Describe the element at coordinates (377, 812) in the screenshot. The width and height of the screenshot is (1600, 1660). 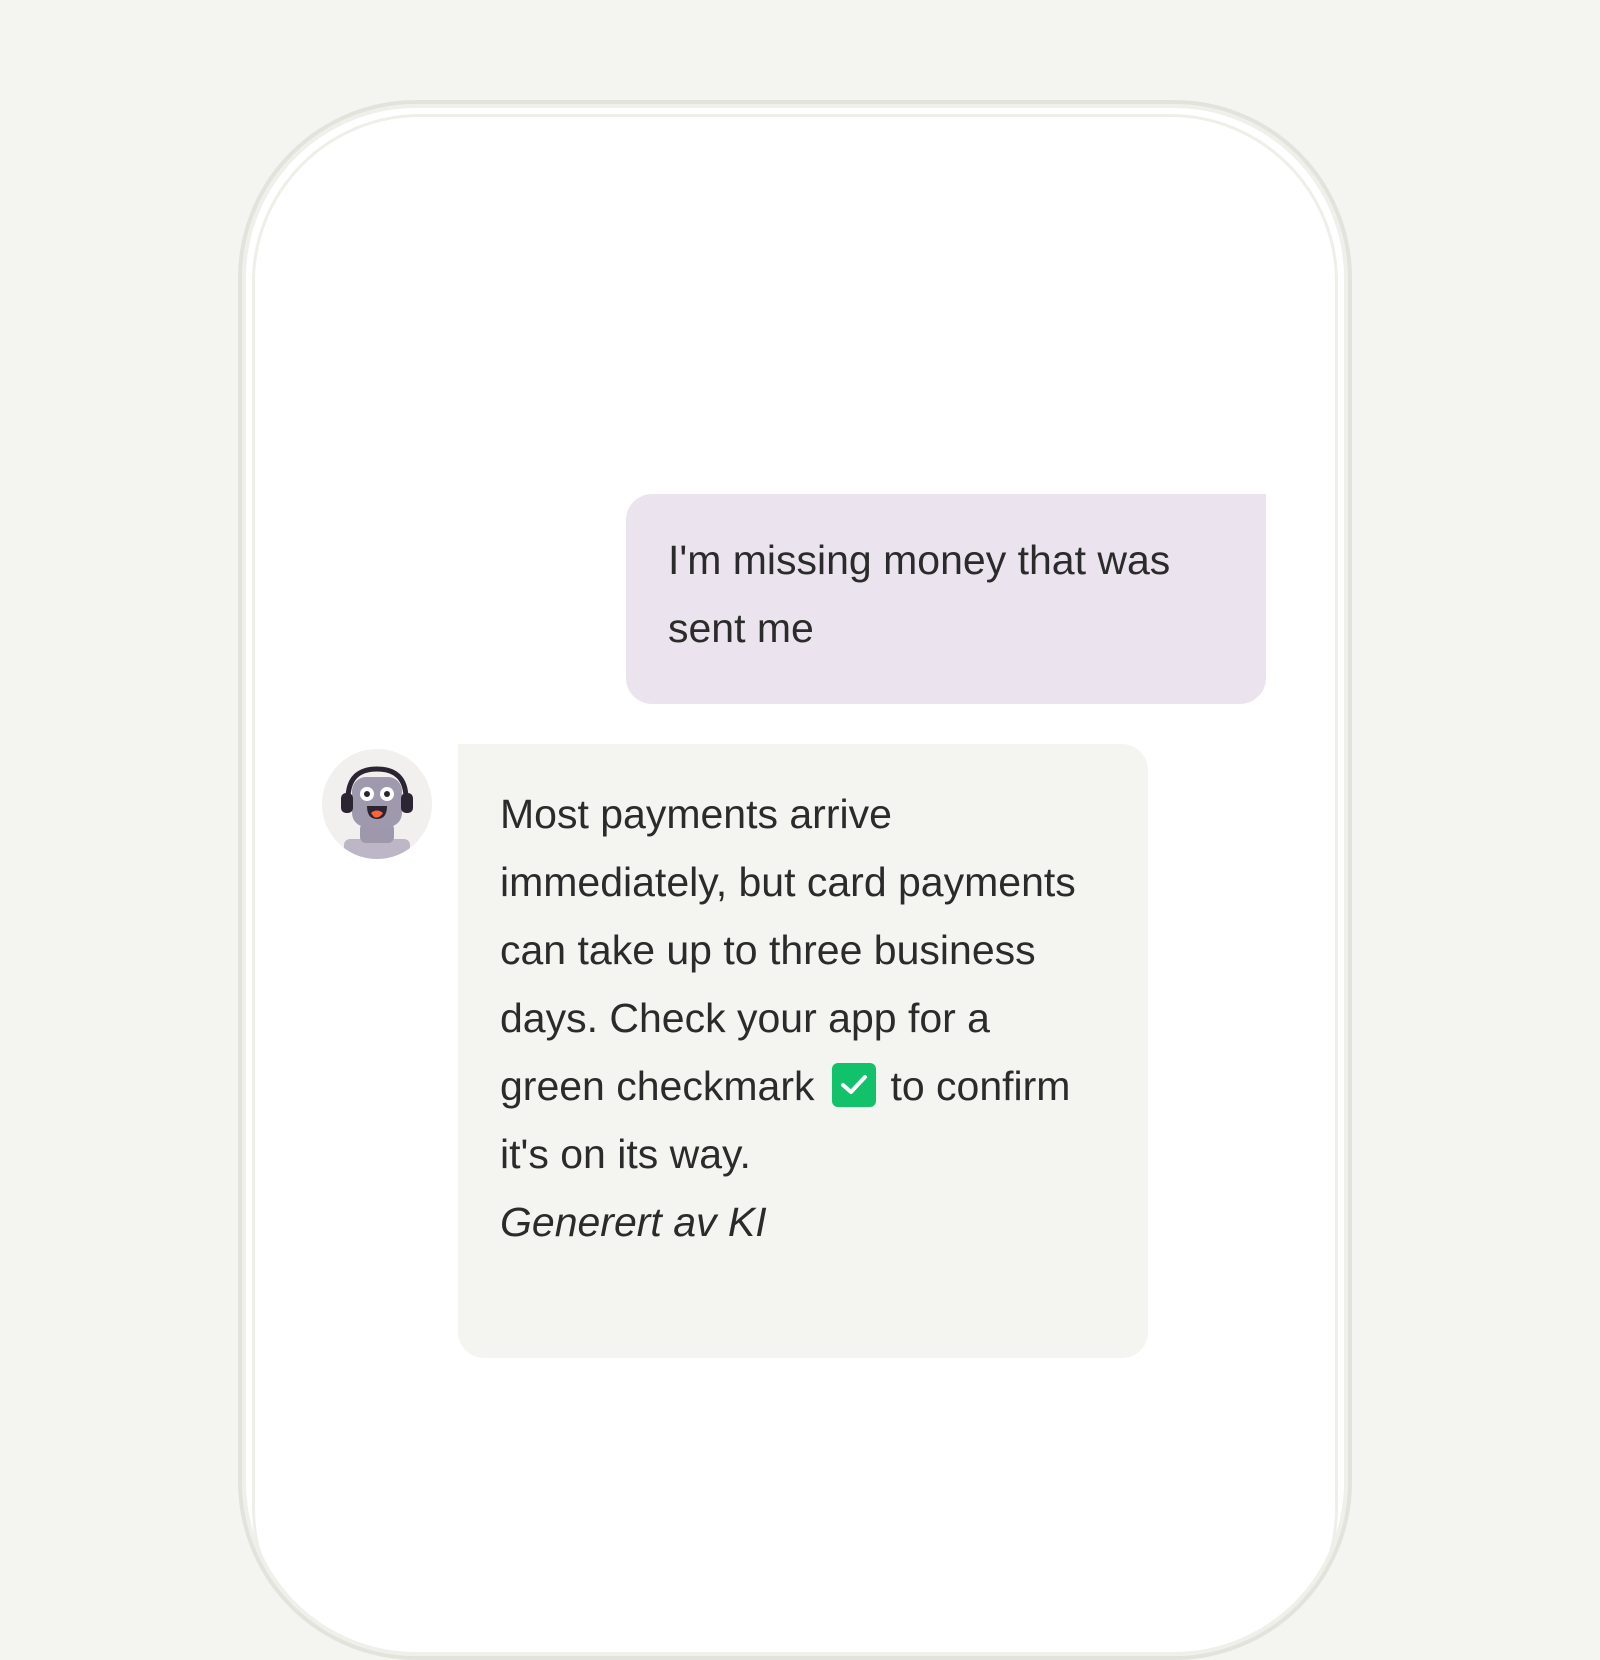
I see `robot-support-agent-icon` at that location.